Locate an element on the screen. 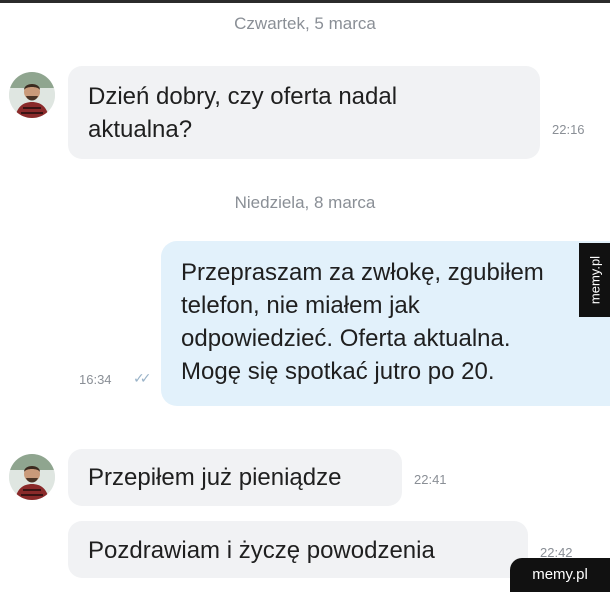 This screenshot has height=592, width=610. message-bubble-incoming-2: Przepiłem już pieniądze is located at coordinates (235, 477).